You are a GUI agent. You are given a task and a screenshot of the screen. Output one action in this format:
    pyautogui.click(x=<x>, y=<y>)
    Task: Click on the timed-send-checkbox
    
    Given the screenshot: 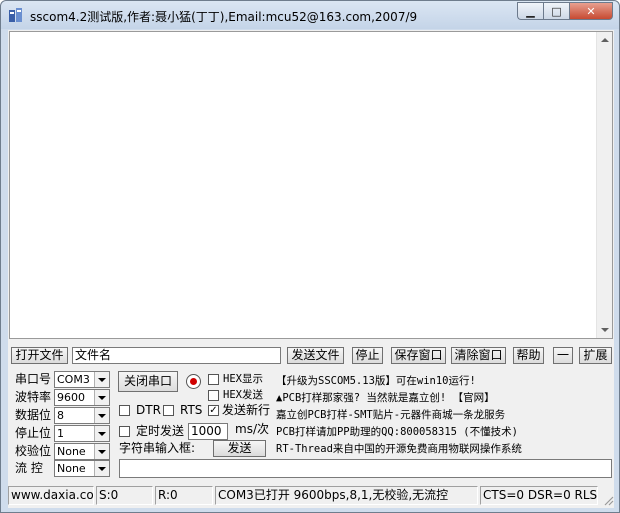 What is the action you would take?
    pyautogui.click(x=124, y=431)
    